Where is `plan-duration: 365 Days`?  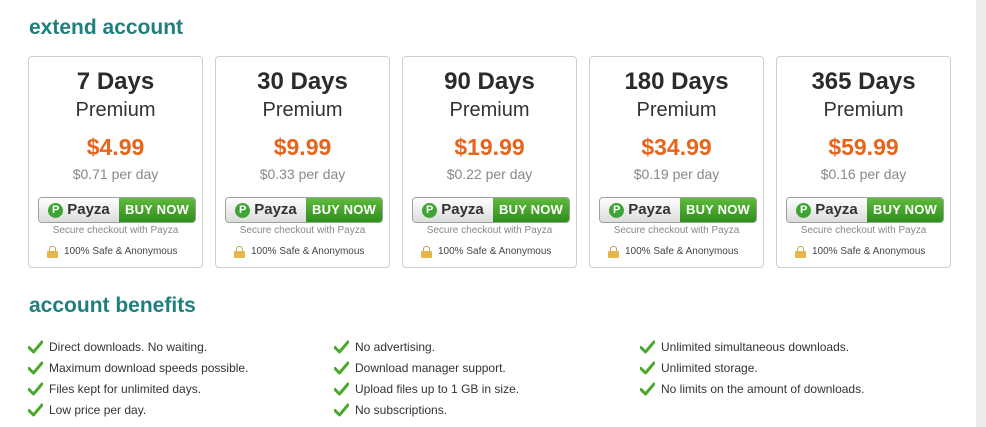
plan-duration: 365 Days is located at coordinates (863, 81).